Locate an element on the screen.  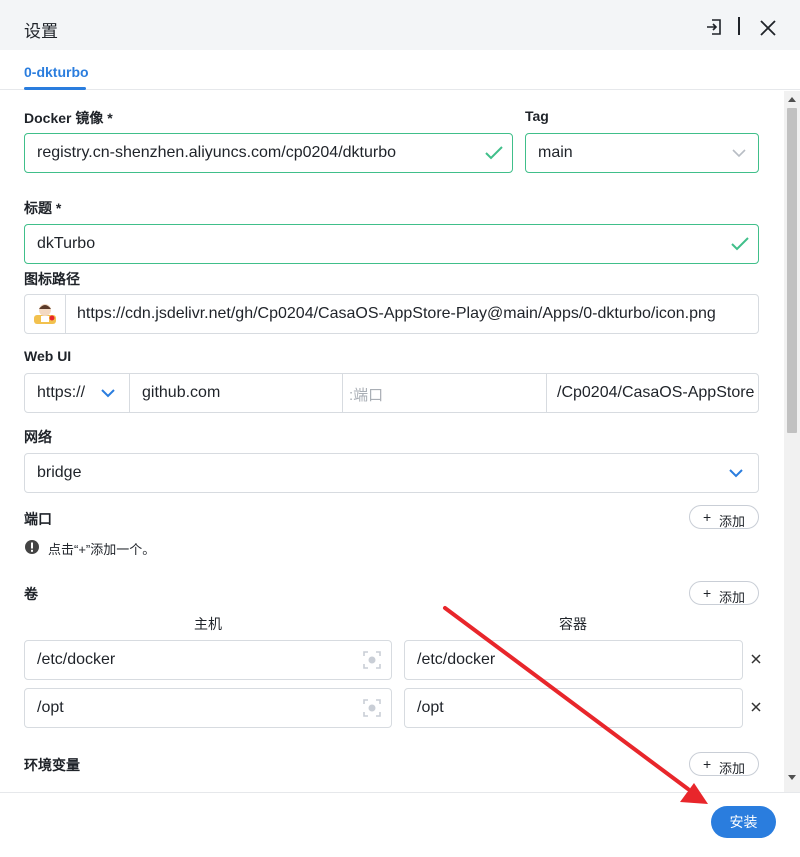
webui-port-placeholder: :端口 is located at coordinates (366, 395).